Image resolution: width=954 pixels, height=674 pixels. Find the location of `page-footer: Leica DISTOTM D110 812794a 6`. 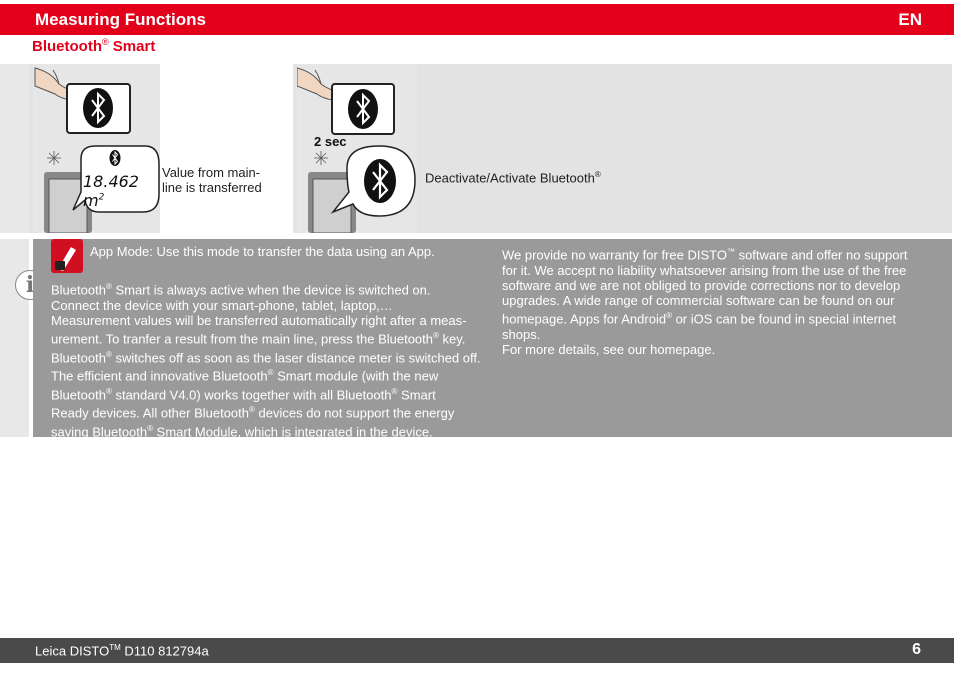

page-footer: Leica DISTOTM D110 812794a 6 is located at coordinates (477, 650).